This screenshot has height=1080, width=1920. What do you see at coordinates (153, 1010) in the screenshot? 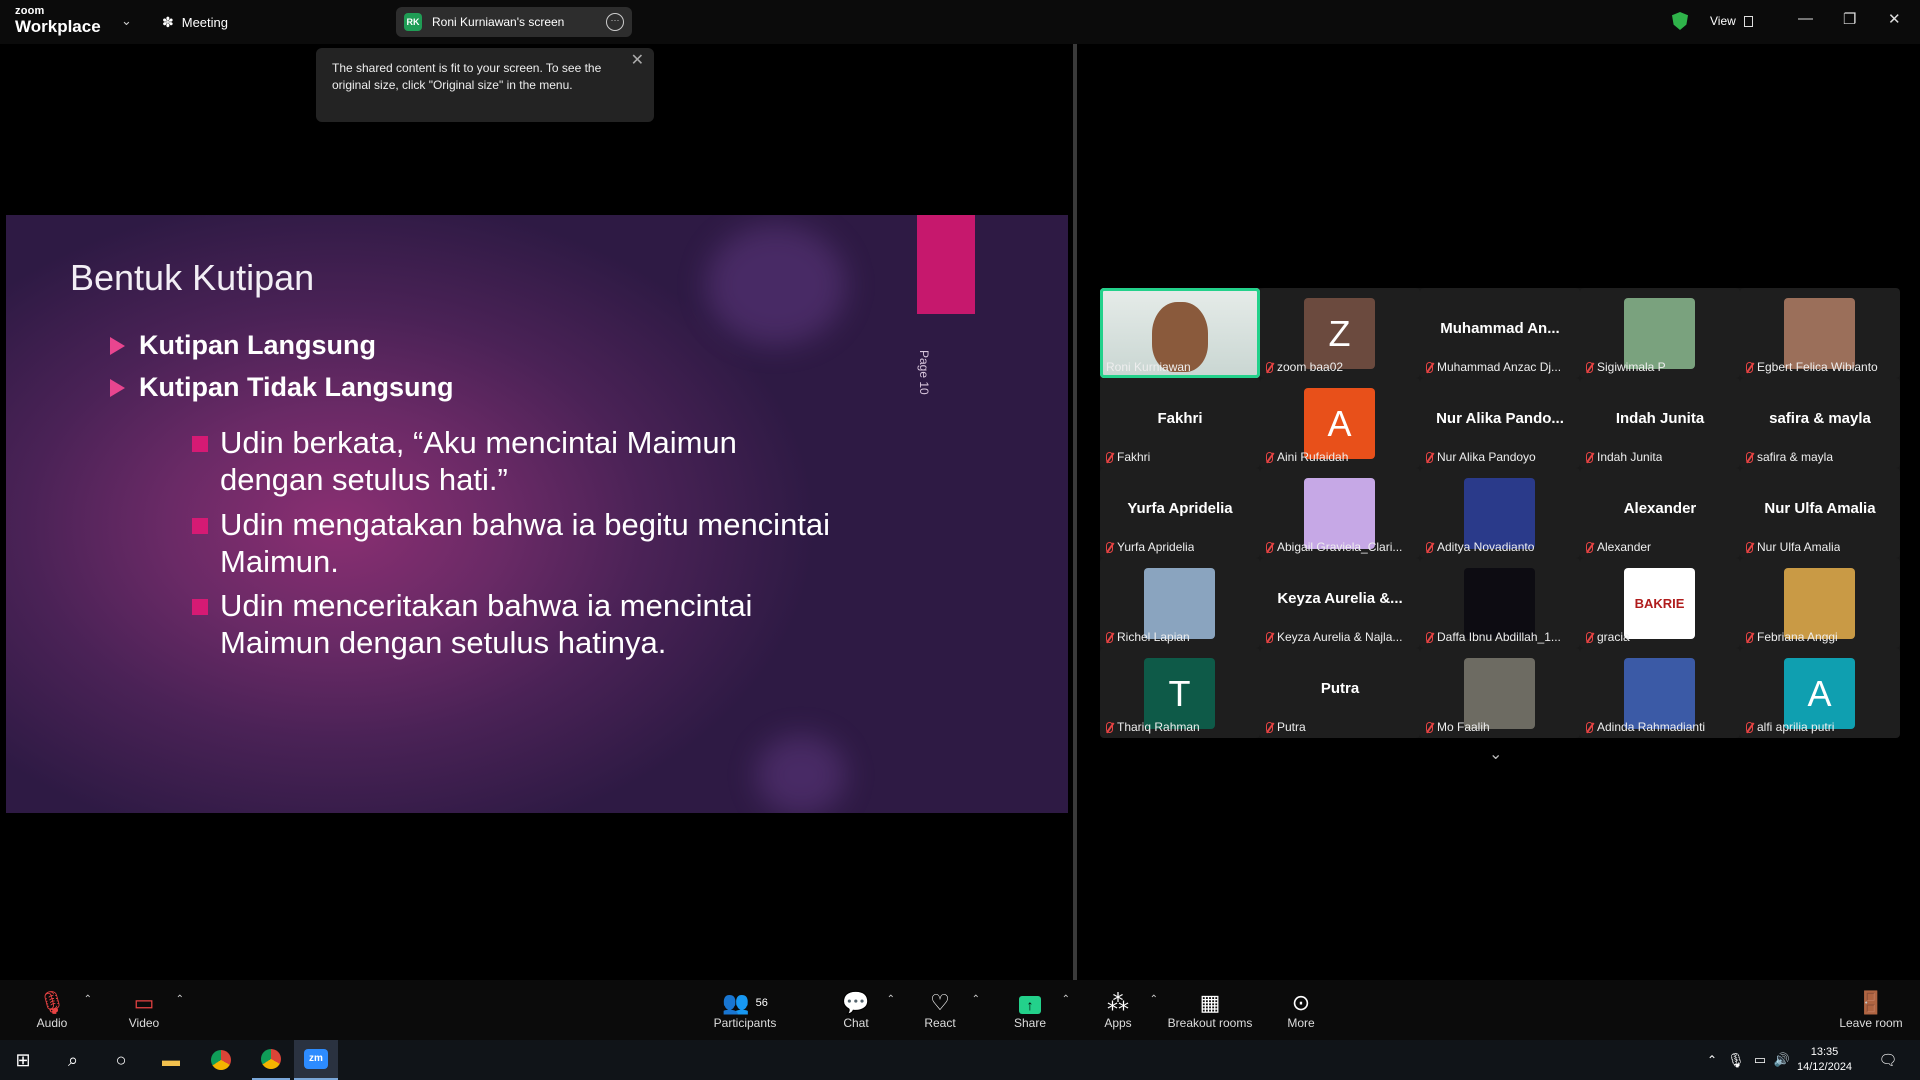
I see `video-button: ▭ Video ⌃` at bounding box center [153, 1010].